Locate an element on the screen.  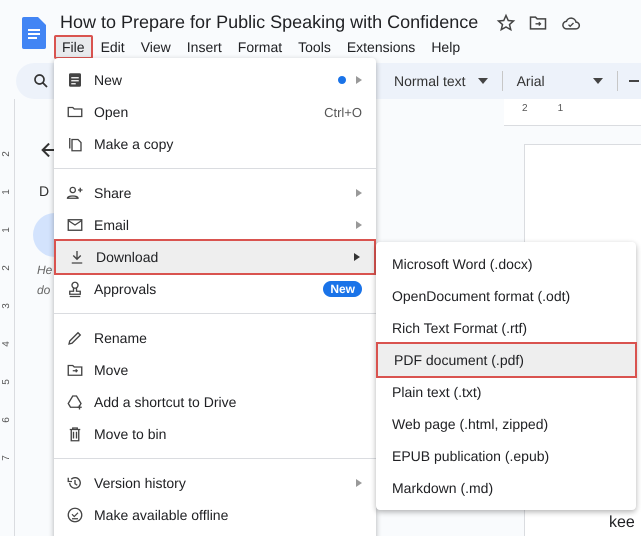
menu-item: Edit is located at coordinates (112, 47).